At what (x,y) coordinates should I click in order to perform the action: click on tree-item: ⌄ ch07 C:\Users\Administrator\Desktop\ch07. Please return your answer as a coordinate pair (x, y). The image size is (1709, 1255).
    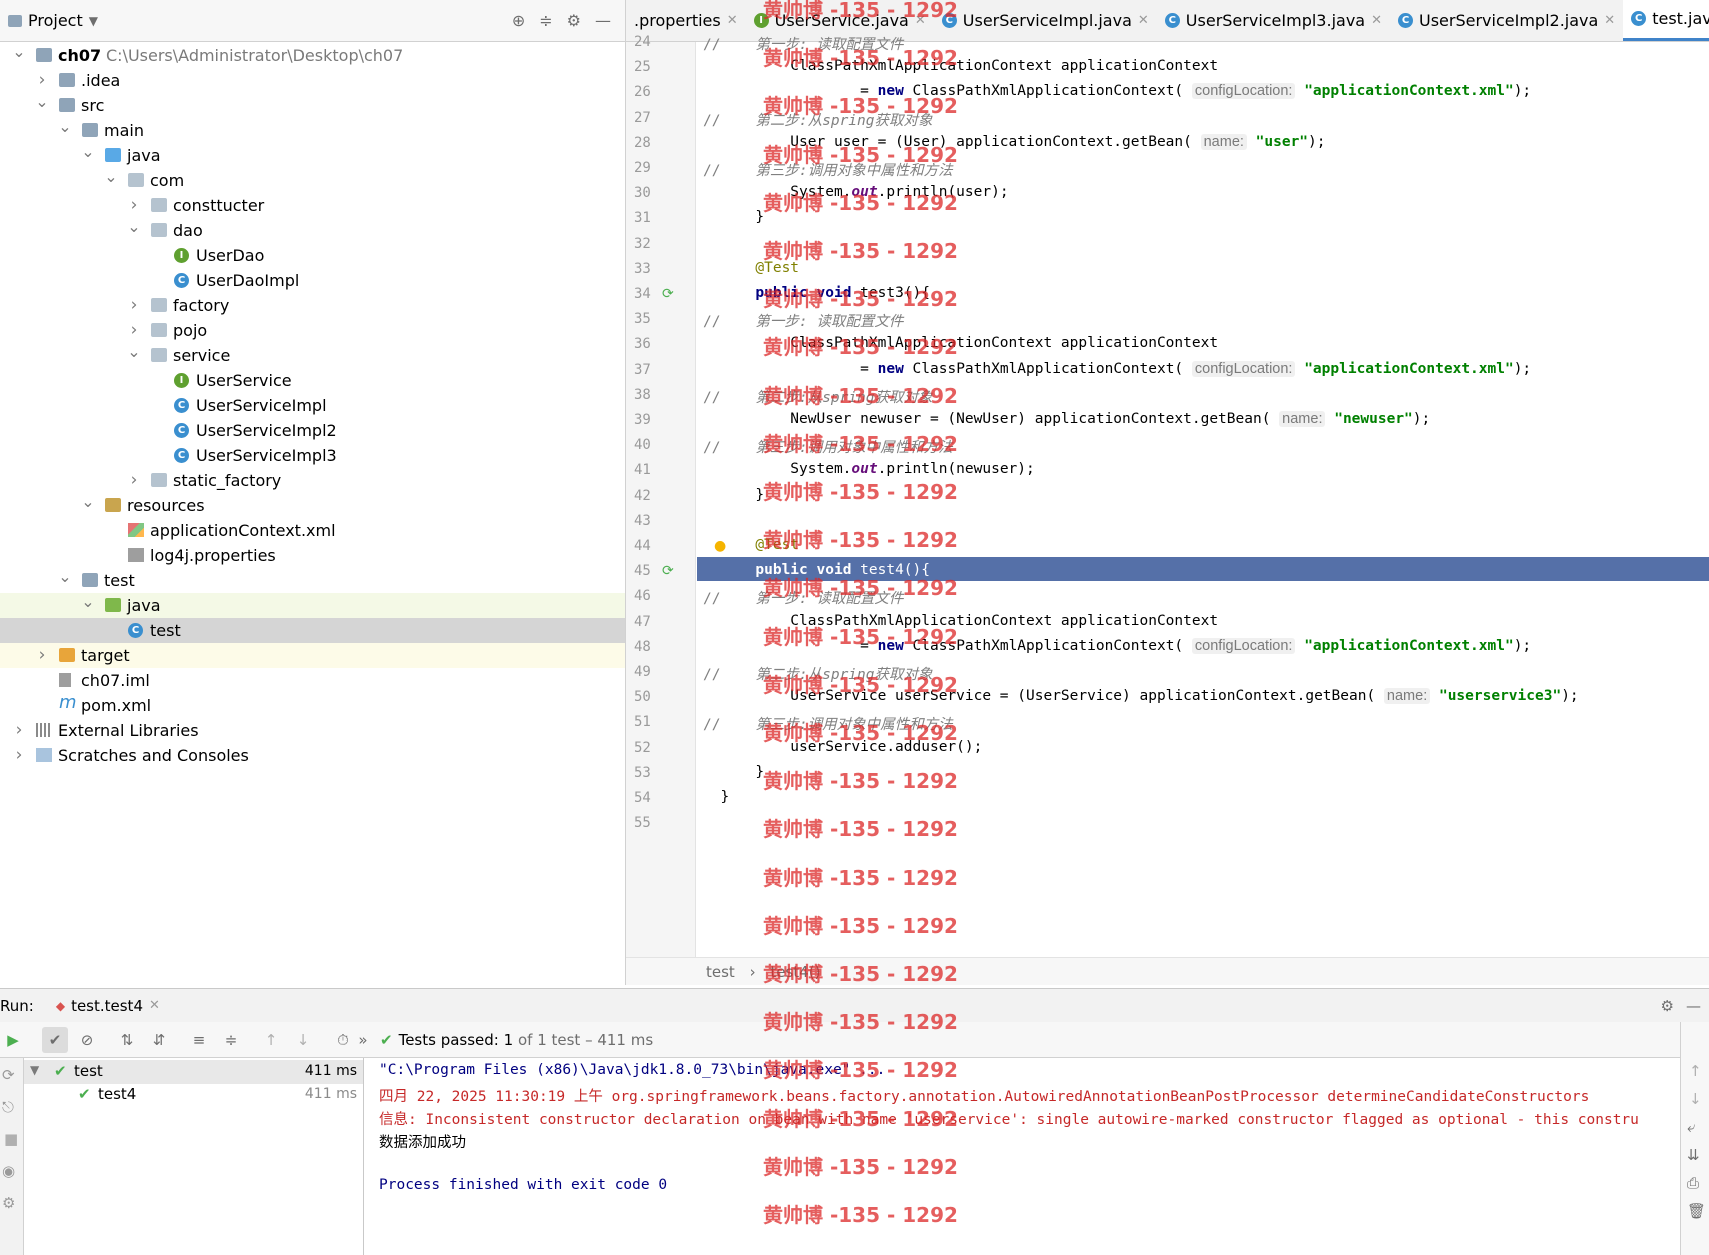
    Looking at the image, I should click on (312, 55).